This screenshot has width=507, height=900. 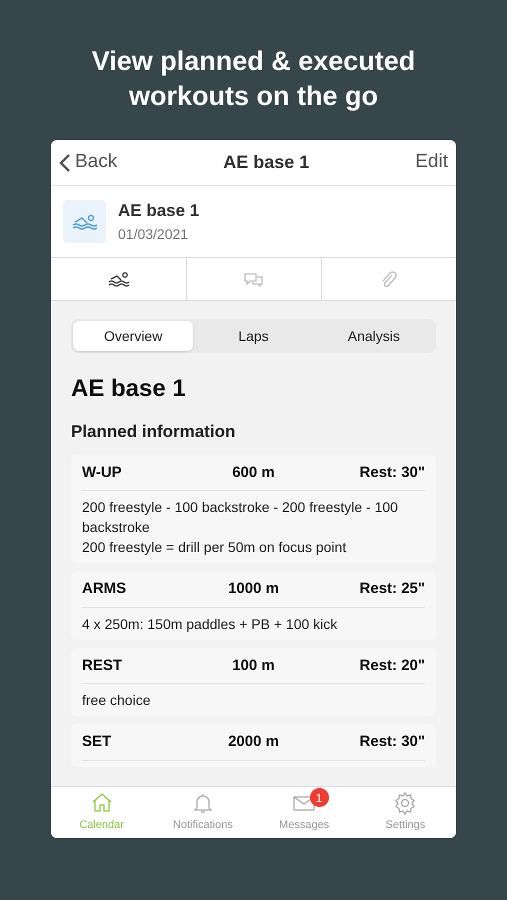 I want to click on interval-description: 200 freestyle = drill per 50m on focus point, so click(x=215, y=547).